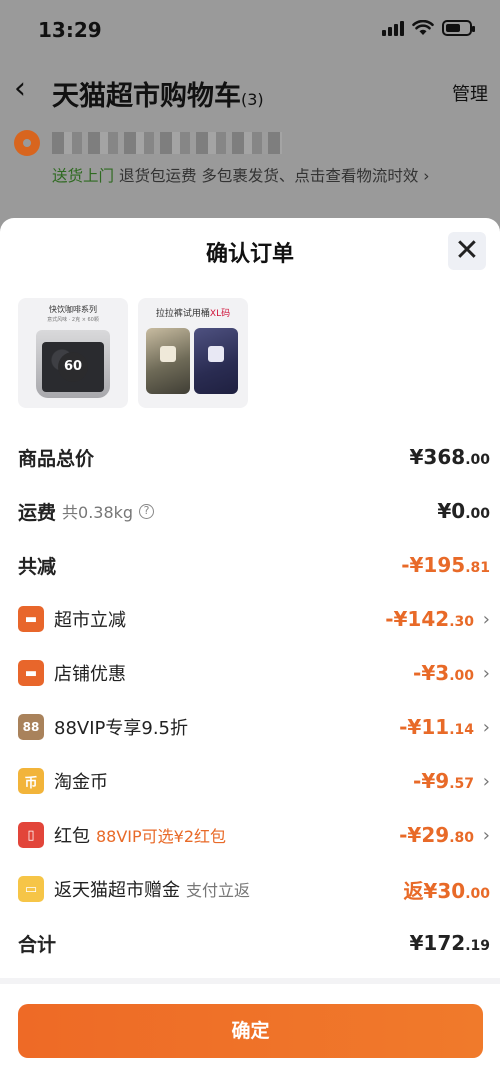 Image resolution: width=500 pixels, height=1066 pixels. Describe the element at coordinates (27, 143) in the screenshot. I see `location-pin-icon` at that location.